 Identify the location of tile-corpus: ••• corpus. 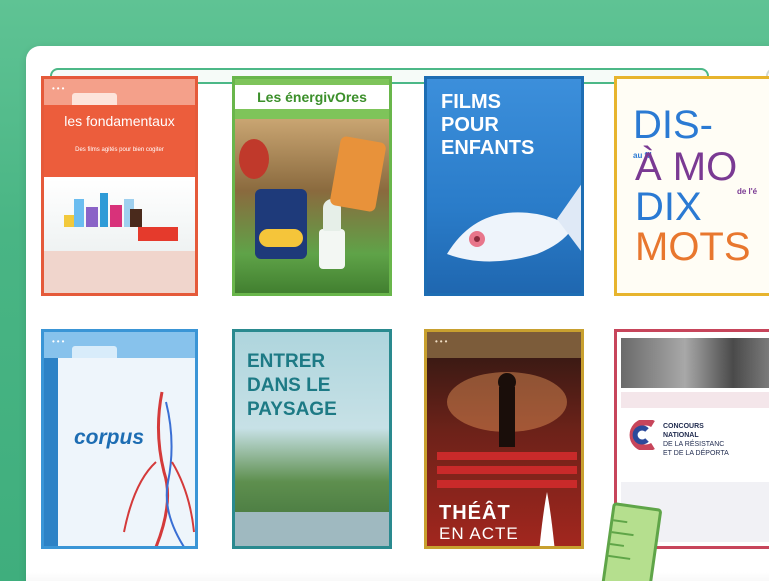
(119, 439).